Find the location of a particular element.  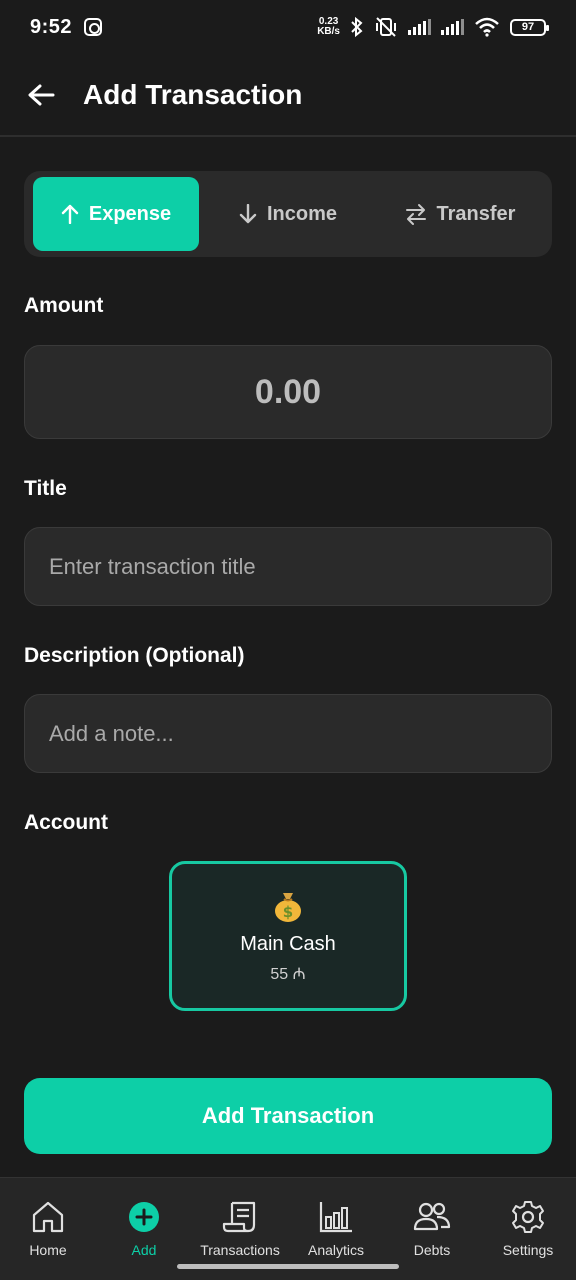

nav-settings: Settings is located at coordinates (528, 1229).